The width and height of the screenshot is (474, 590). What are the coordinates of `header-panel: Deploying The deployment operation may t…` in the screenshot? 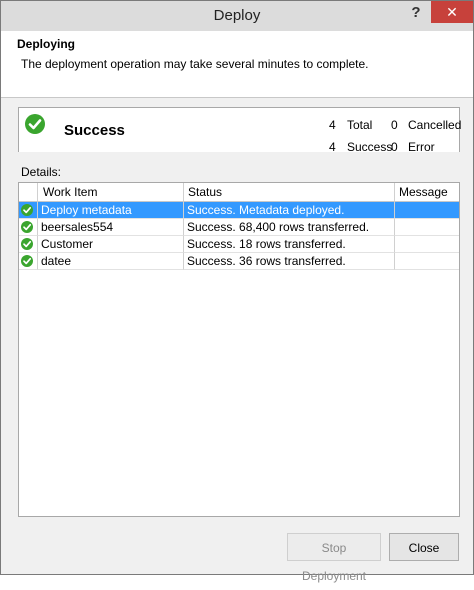 It's located at (237, 64).